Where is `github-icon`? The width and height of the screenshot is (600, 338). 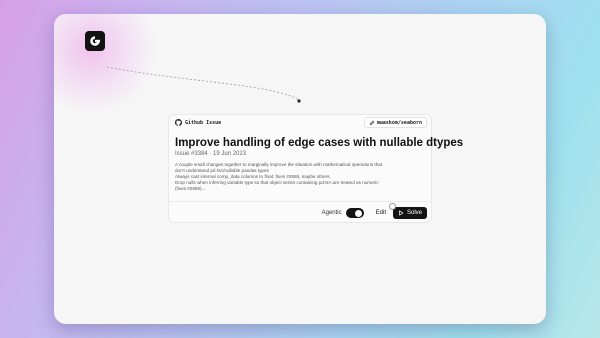
github-icon is located at coordinates (178, 122).